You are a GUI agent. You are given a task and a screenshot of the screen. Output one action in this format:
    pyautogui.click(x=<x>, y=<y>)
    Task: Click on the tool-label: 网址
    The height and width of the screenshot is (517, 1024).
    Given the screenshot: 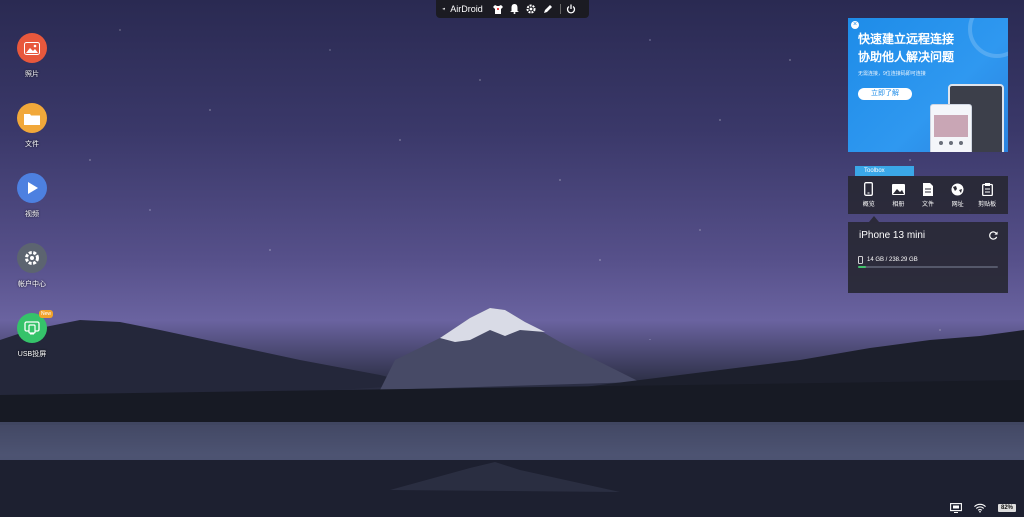 What is the action you would take?
    pyautogui.click(x=957, y=205)
    